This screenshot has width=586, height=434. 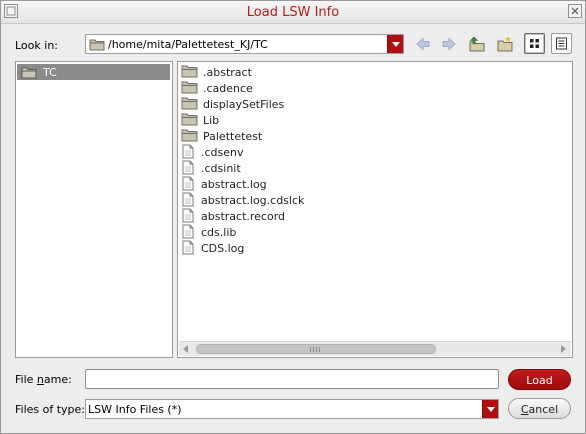 What do you see at coordinates (93, 72) in the screenshot?
I see `sidebar-item-tc: TC` at bounding box center [93, 72].